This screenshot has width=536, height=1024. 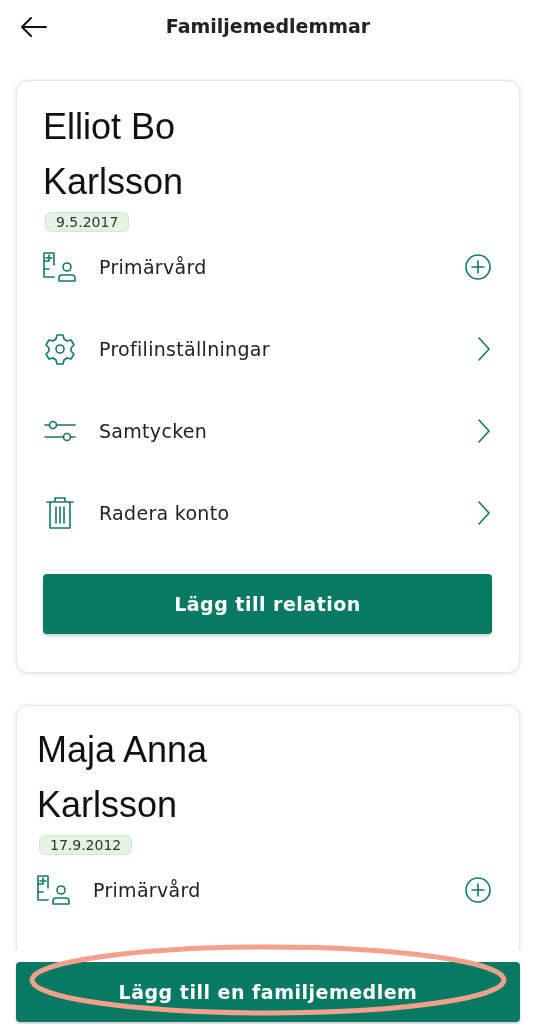 What do you see at coordinates (268, 992) in the screenshot?
I see `add-family-member-button: Lägg till en familjemedlem` at bounding box center [268, 992].